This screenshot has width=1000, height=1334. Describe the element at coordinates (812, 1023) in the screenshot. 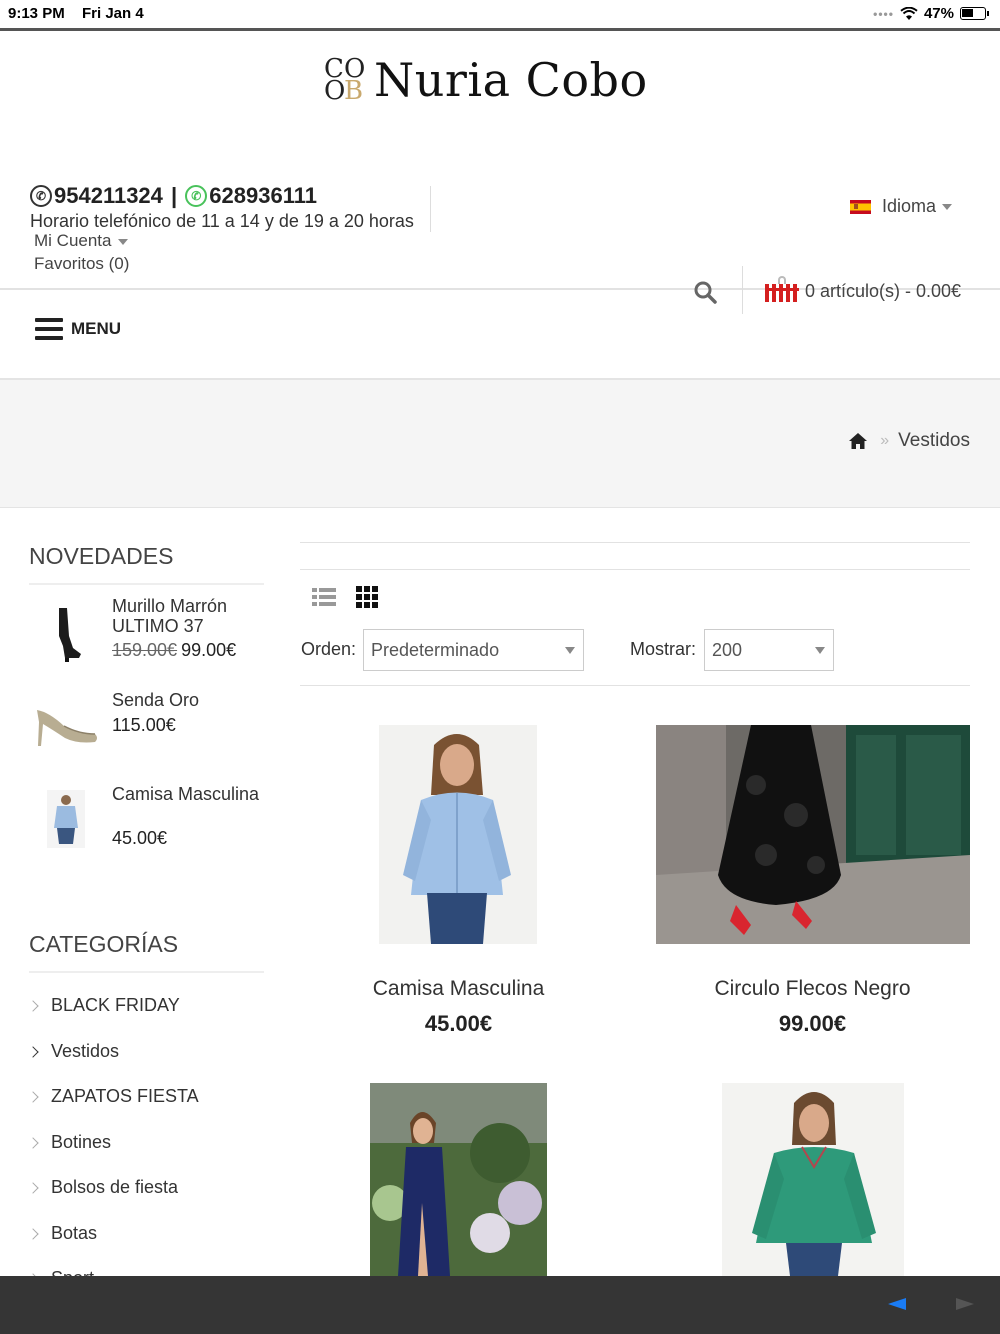

I see `product-price: 99.00€` at that location.